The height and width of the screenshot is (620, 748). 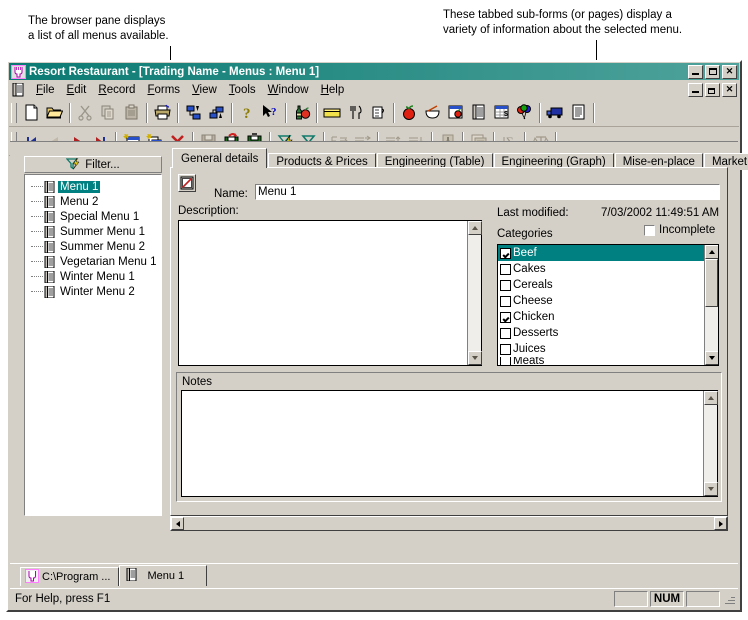 What do you see at coordinates (54, 113) in the screenshot?
I see `open-folder-icon` at bounding box center [54, 113].